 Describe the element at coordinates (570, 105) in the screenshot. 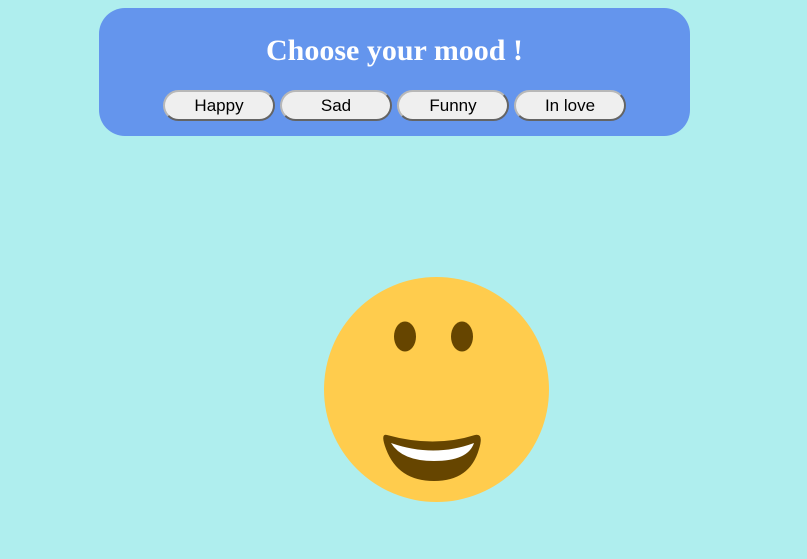

I see `in-love-button: In love` at that location.